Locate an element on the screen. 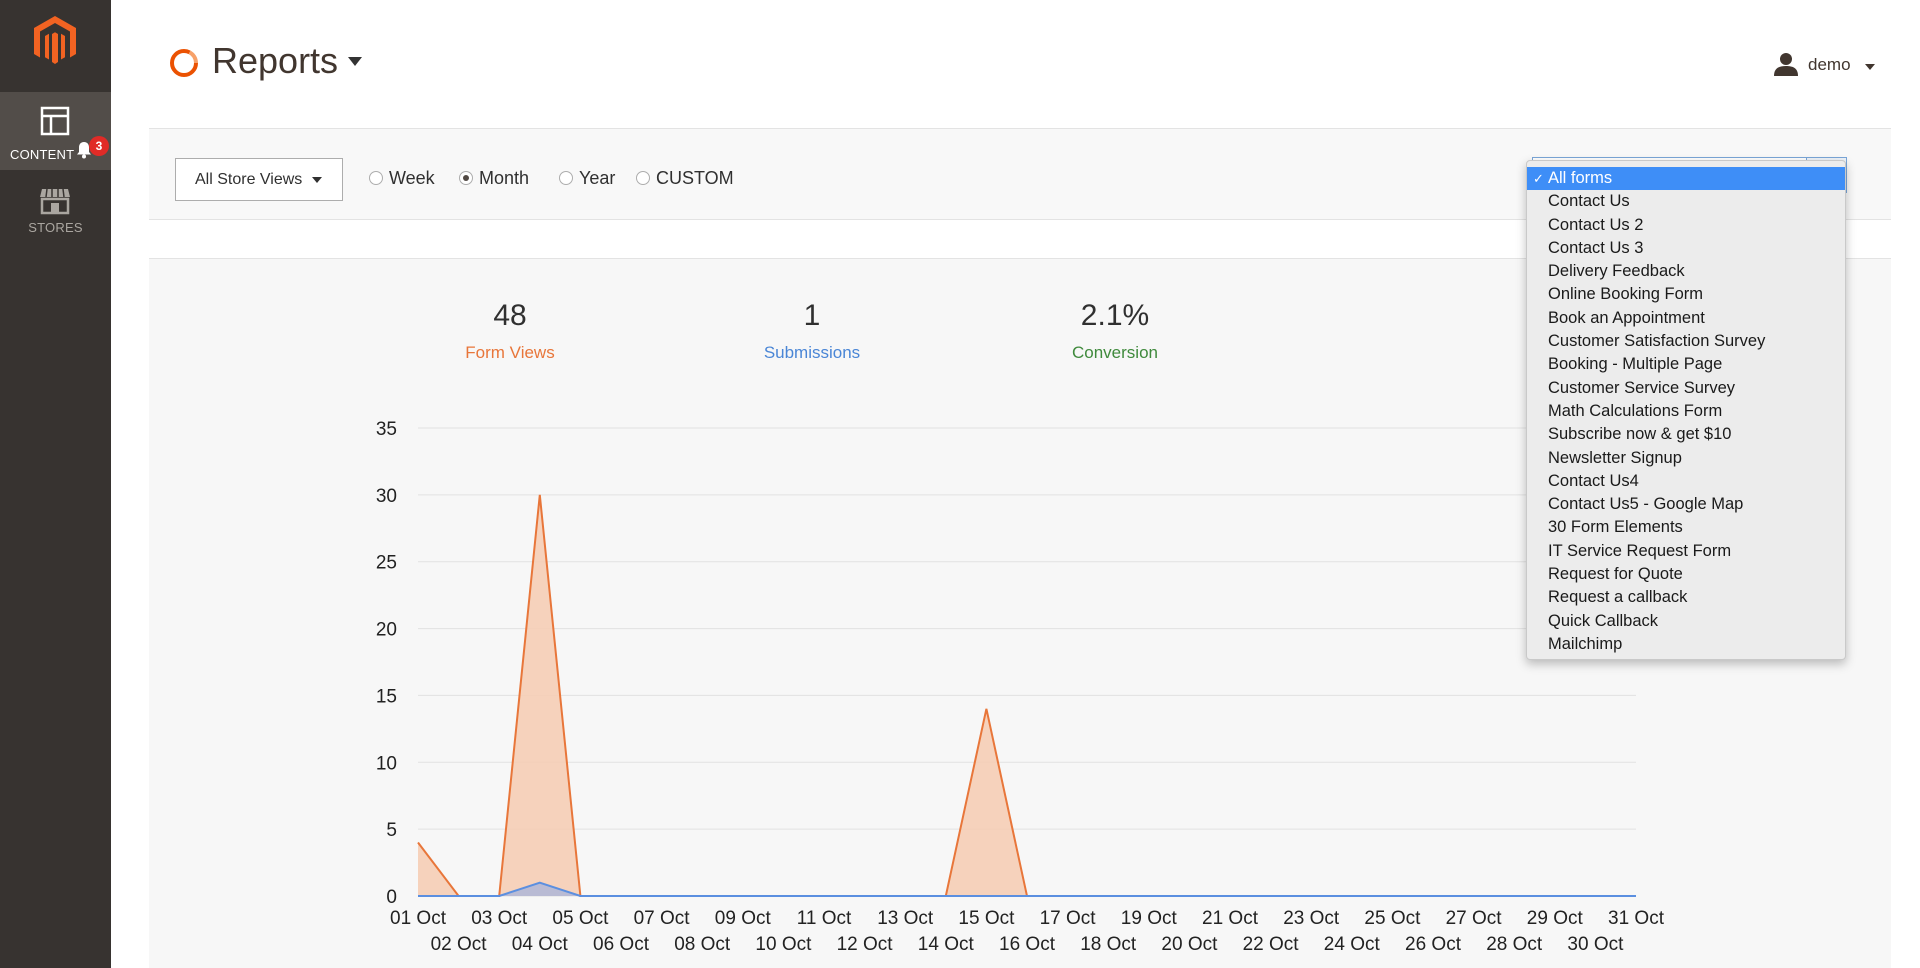  sidebar-item-label: STORES is located at coordinates (55, 227).